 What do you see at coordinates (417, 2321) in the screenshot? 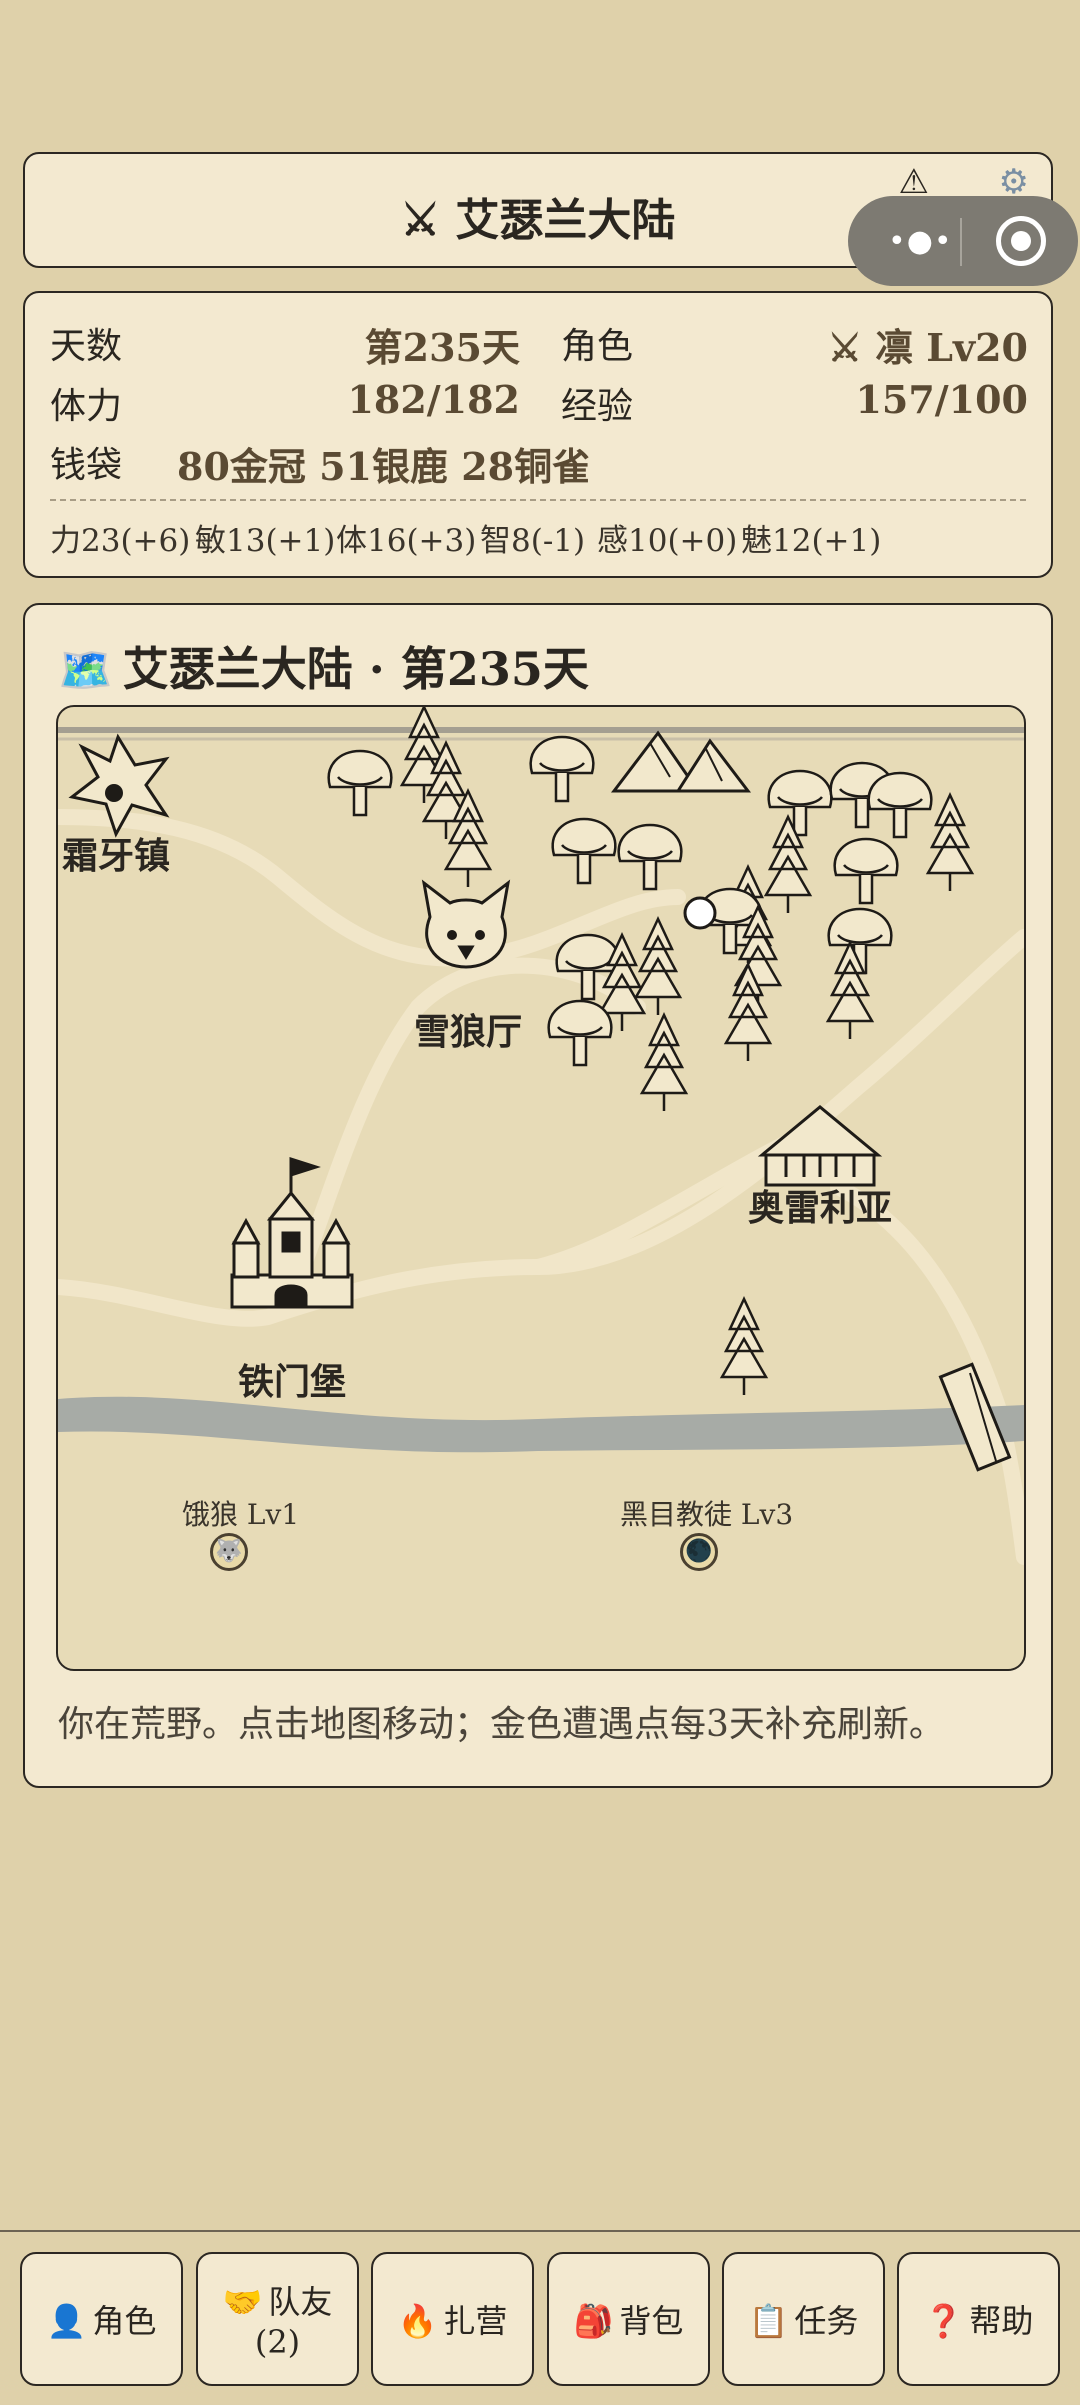
I see `fire-icon: 🔥` at bounding box center [417, 2321].